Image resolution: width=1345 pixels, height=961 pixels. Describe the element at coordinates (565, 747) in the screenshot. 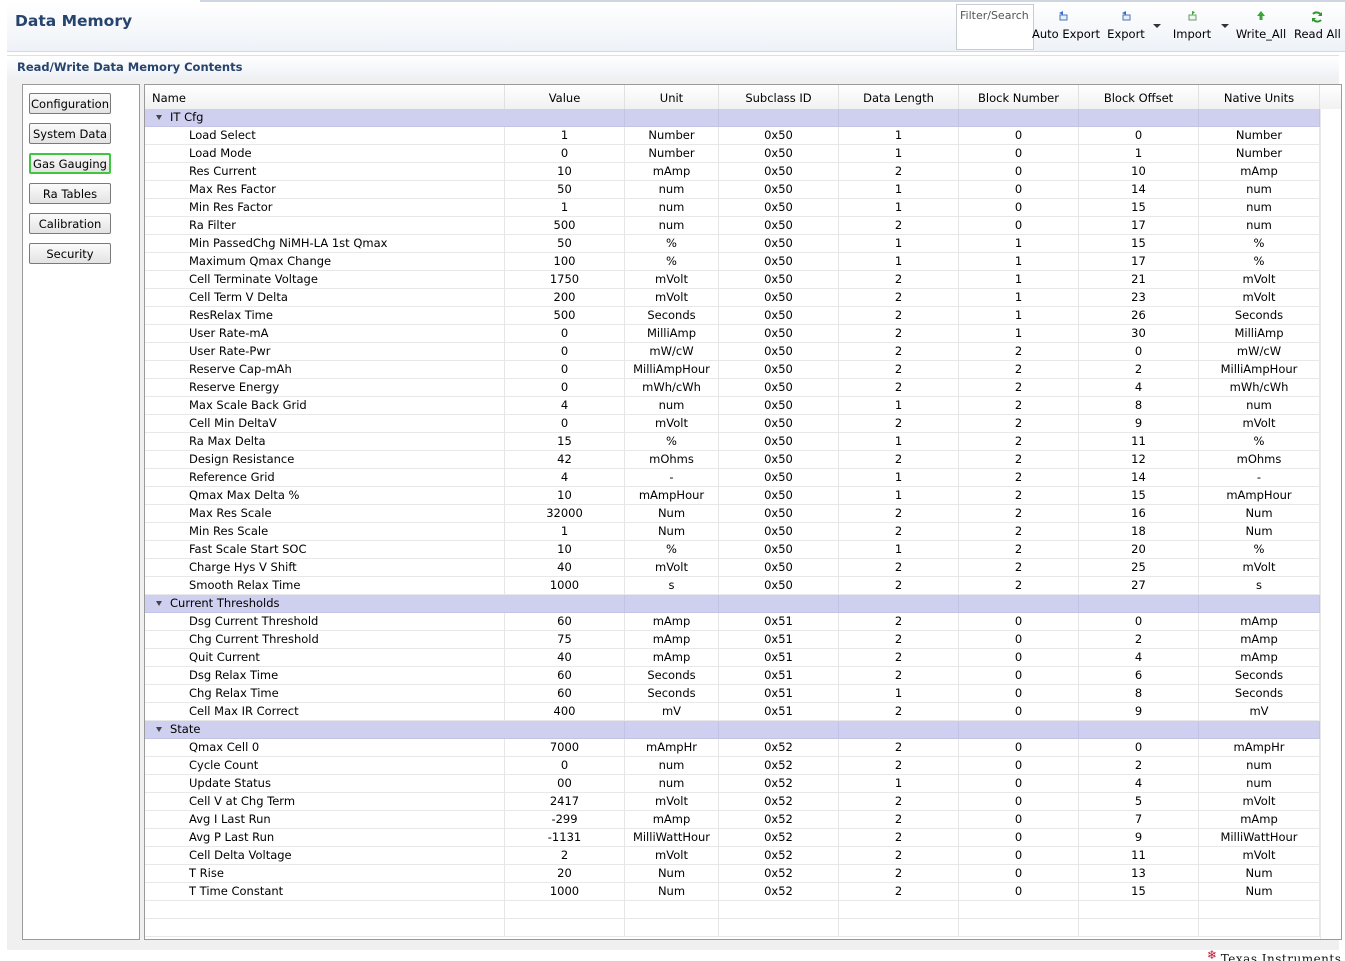

I see `cell-value: 7000` at that location.